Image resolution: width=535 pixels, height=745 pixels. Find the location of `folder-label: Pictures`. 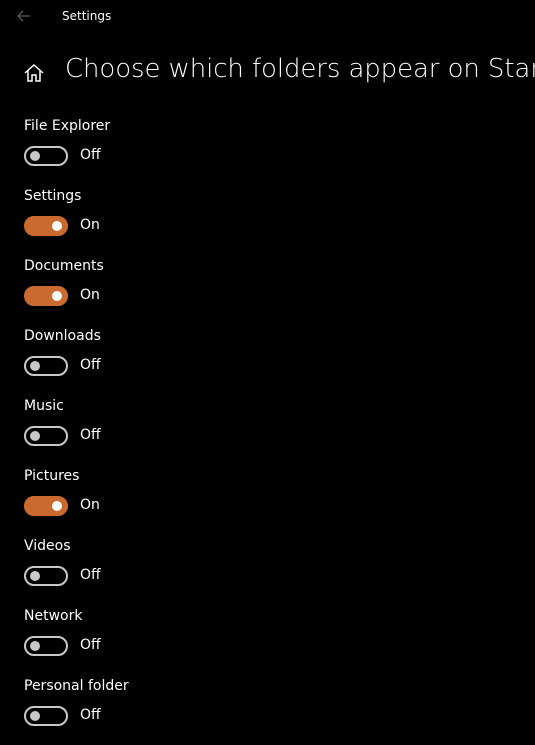

folder-label: Pictures is located at coordinates (52, 476).